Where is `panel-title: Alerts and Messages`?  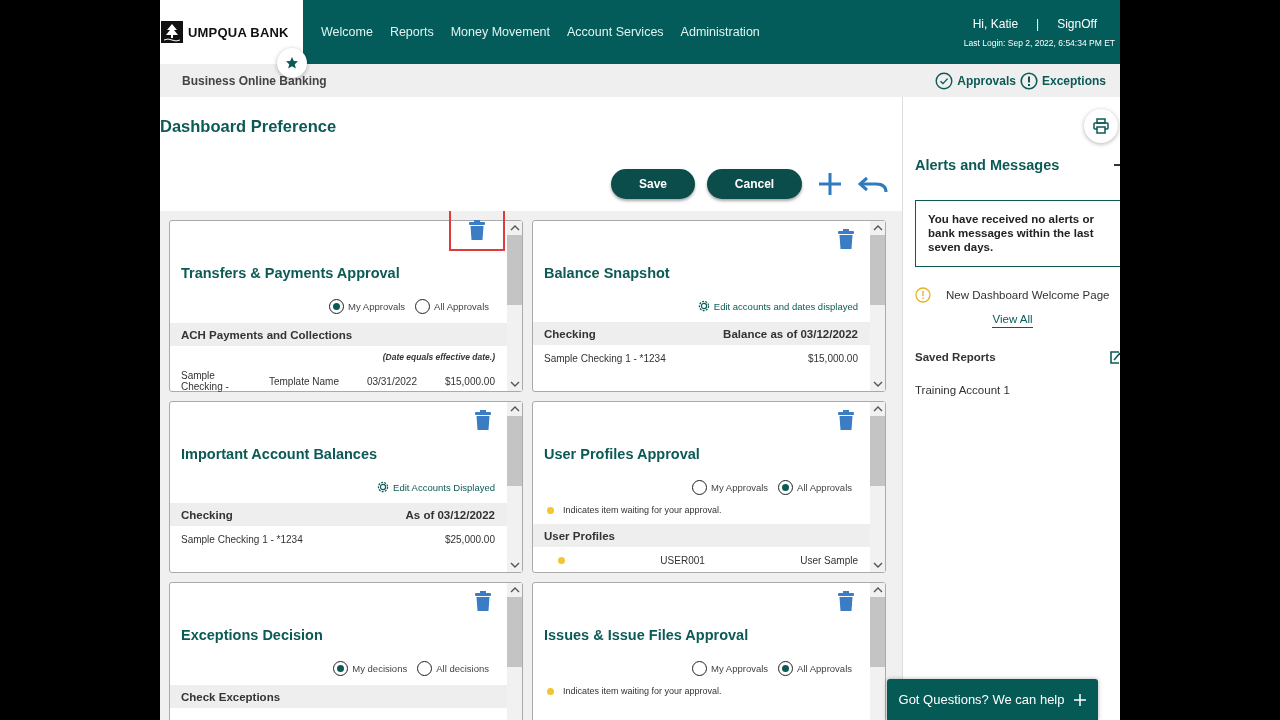
panel-title: Alerts and Messages is located at coordinates (987, 165).